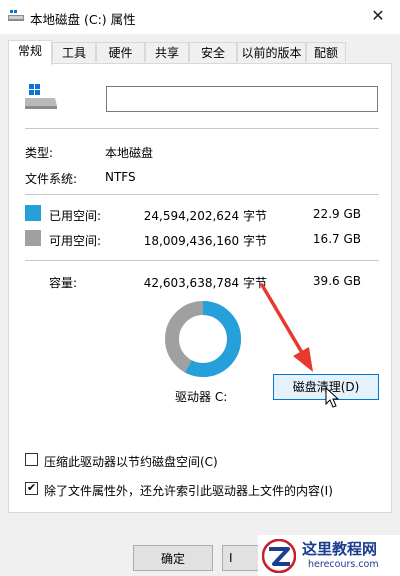 This screenshot has width=400, height=576. What do you see at coordinates (33, 213) in the screenshot?
I see `used-space-swatch` at bounding box center [33, 213].